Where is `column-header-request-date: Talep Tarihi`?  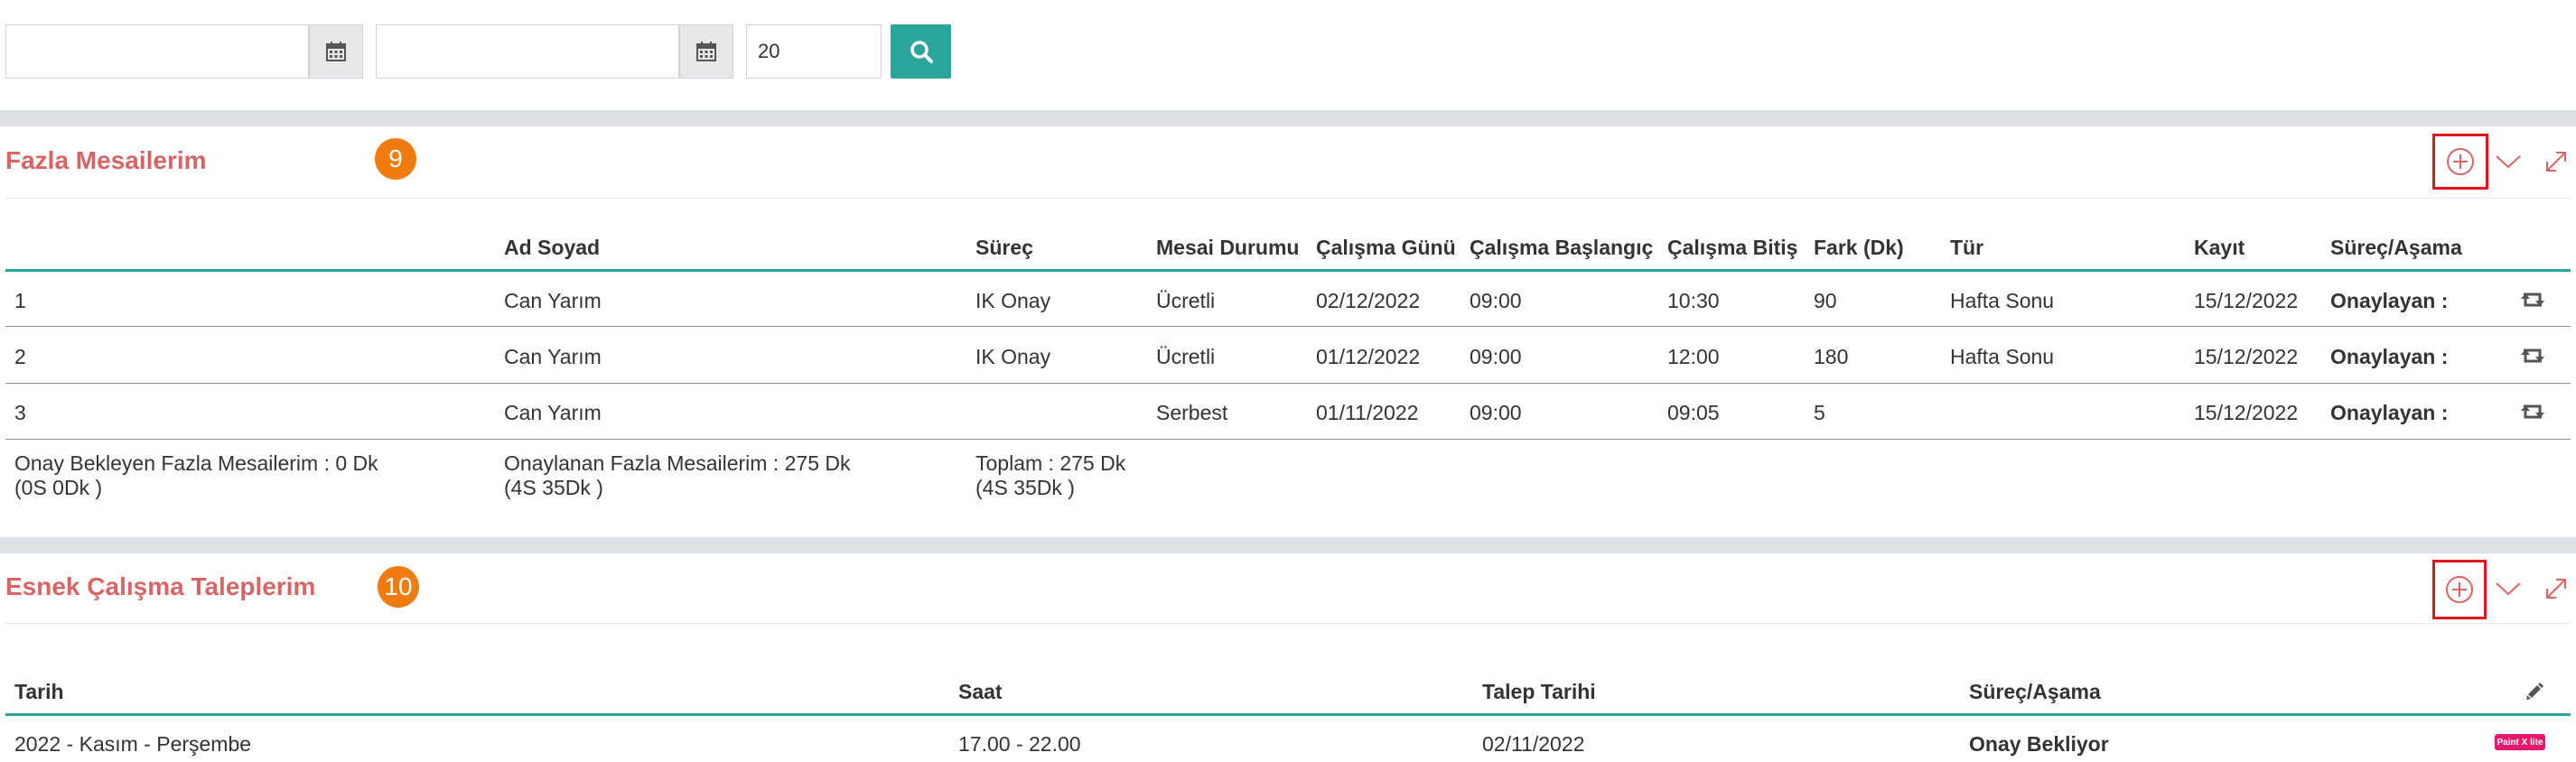
column-header-request-date: Talep Tarihi is located at coordinates (1539, 692).